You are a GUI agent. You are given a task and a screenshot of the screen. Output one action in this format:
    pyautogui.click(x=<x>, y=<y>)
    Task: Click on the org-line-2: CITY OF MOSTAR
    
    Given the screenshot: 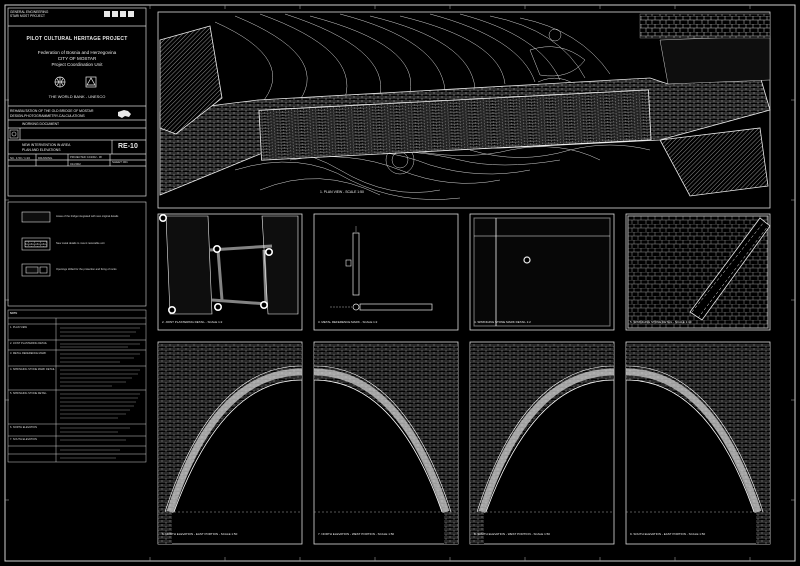 What is the action you would take?
    pyautogui.click(x=77, y=58)
    